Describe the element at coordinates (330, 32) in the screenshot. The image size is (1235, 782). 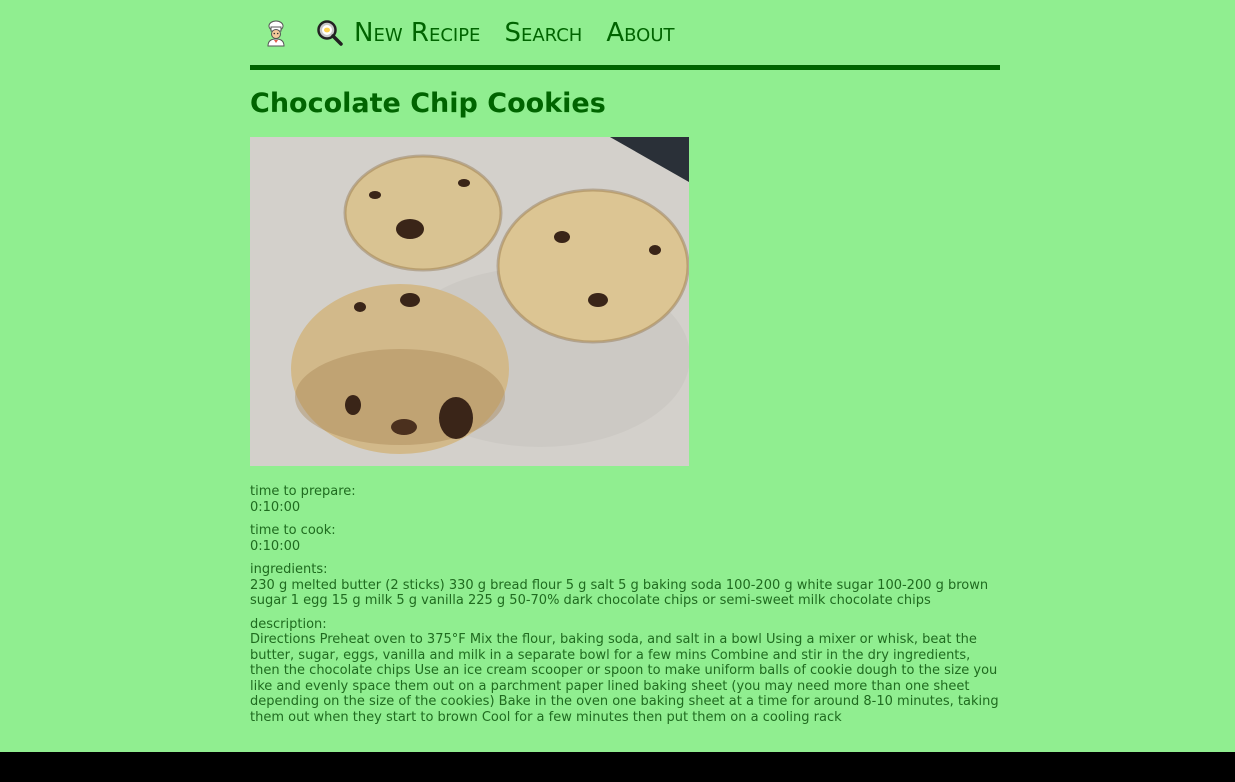
I see `magnifier-pan-icon` at that location.